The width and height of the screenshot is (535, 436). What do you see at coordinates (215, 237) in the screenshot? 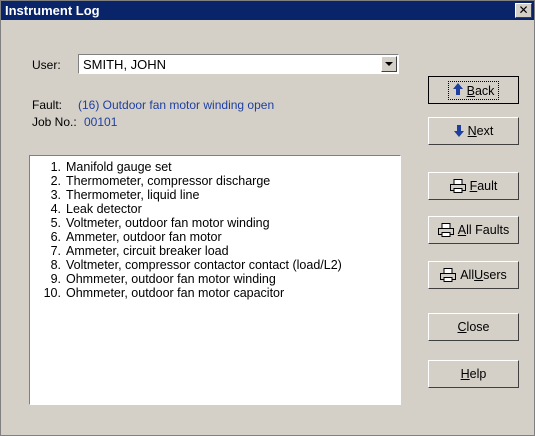
I see `list-item: 6. Ammeter, outdoor fan motor` at bounding box center [215, 237].